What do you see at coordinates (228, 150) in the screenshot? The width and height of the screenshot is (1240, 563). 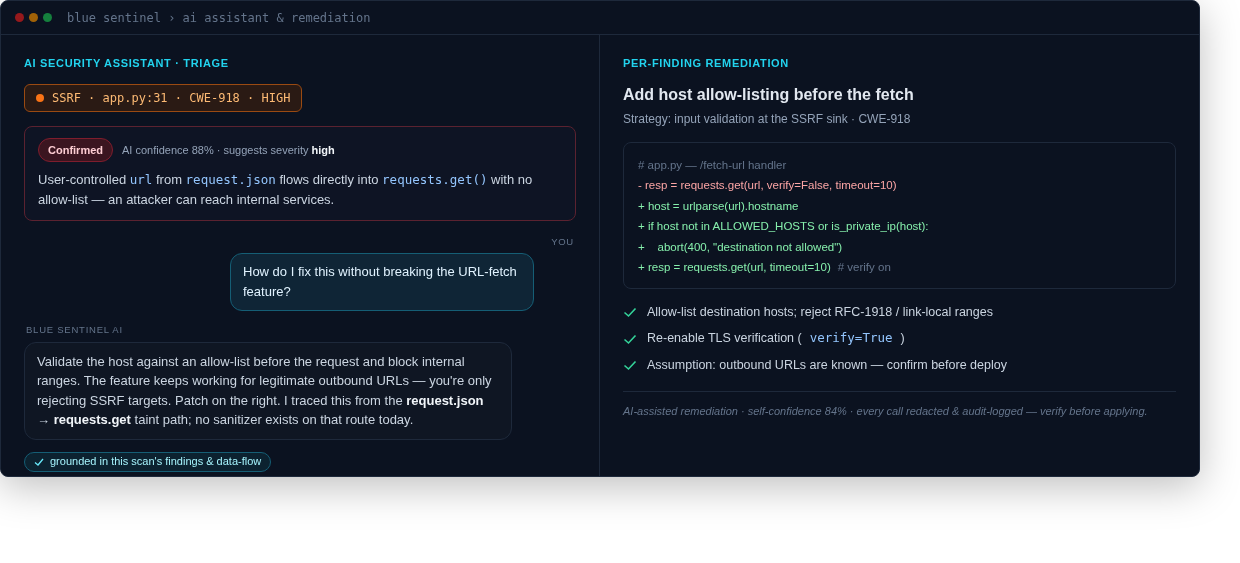 I see `confidence-text: AI confidence 88% · suggests severity high` at bounding box center [228, 150].